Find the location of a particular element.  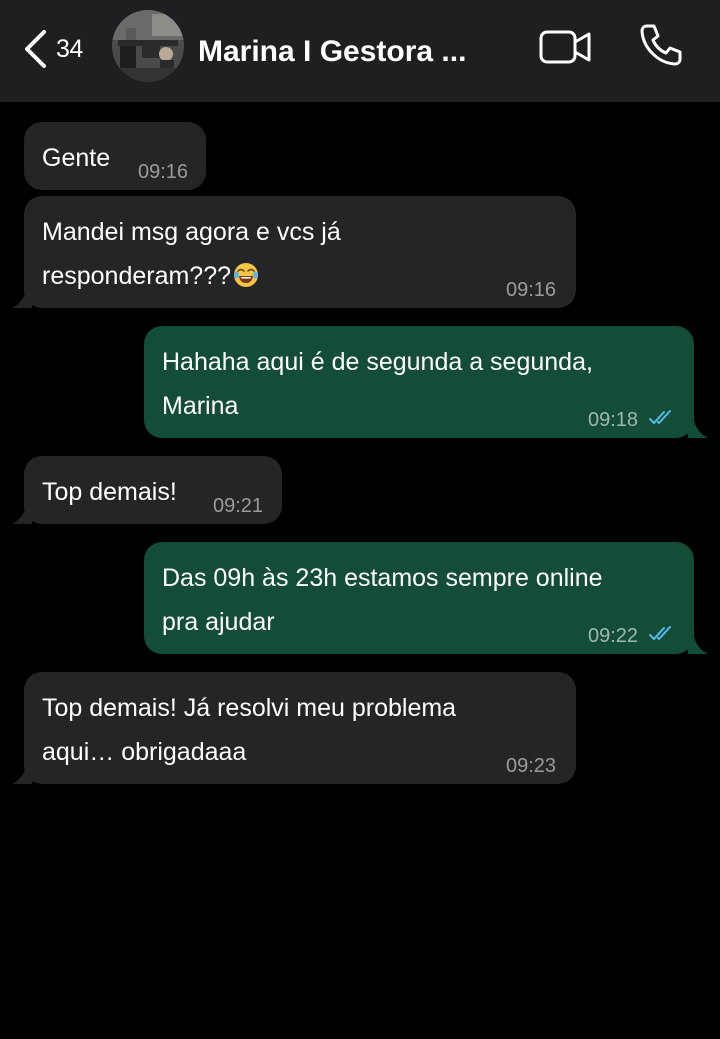

phone-icon is located at coordinates (661, 45).